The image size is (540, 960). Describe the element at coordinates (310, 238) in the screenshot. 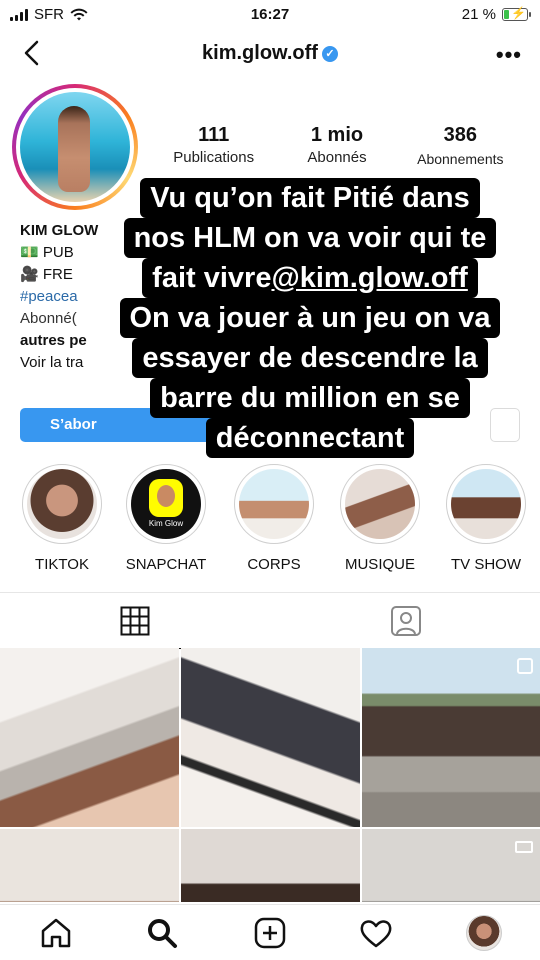

I see `caption-line: nos HLM on va voir qui te` at that location.